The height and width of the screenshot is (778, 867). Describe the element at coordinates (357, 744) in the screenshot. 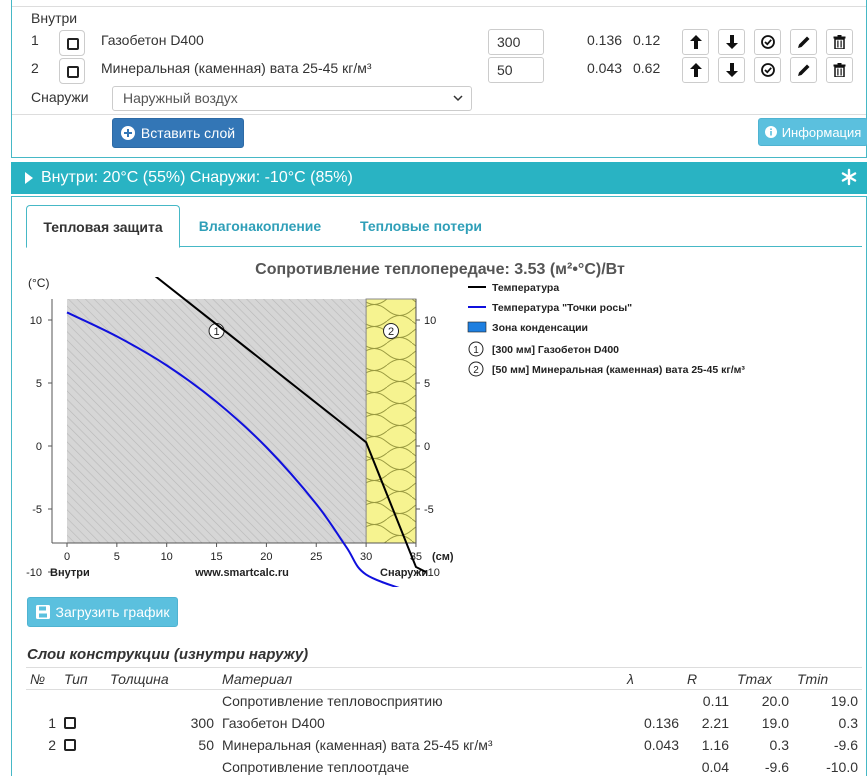

I see `cell-material: Минеральная (каменная) вата 25-45 кг/м³` at that location.